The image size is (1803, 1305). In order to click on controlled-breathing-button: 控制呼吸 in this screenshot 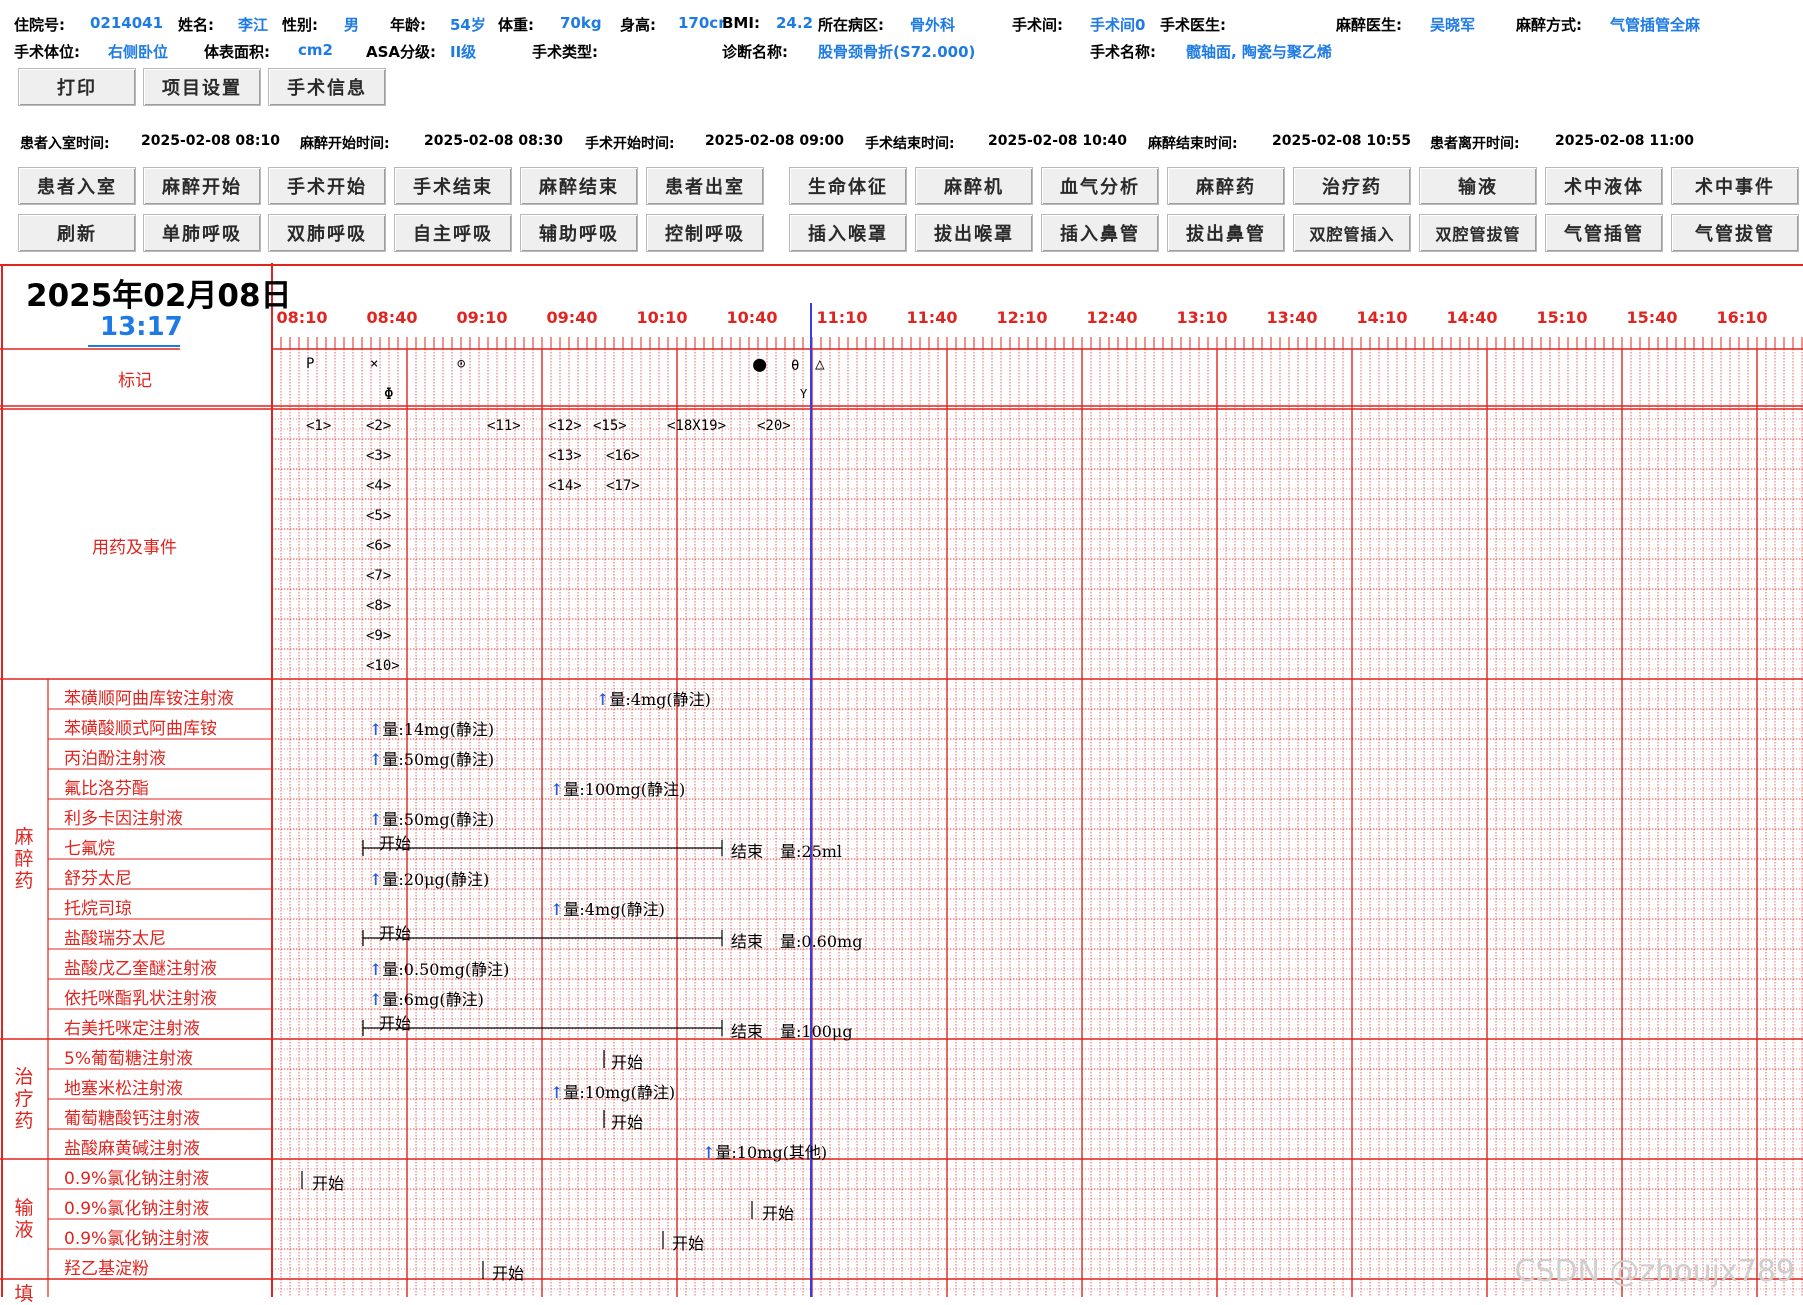, I will do `click(705, 233)`.